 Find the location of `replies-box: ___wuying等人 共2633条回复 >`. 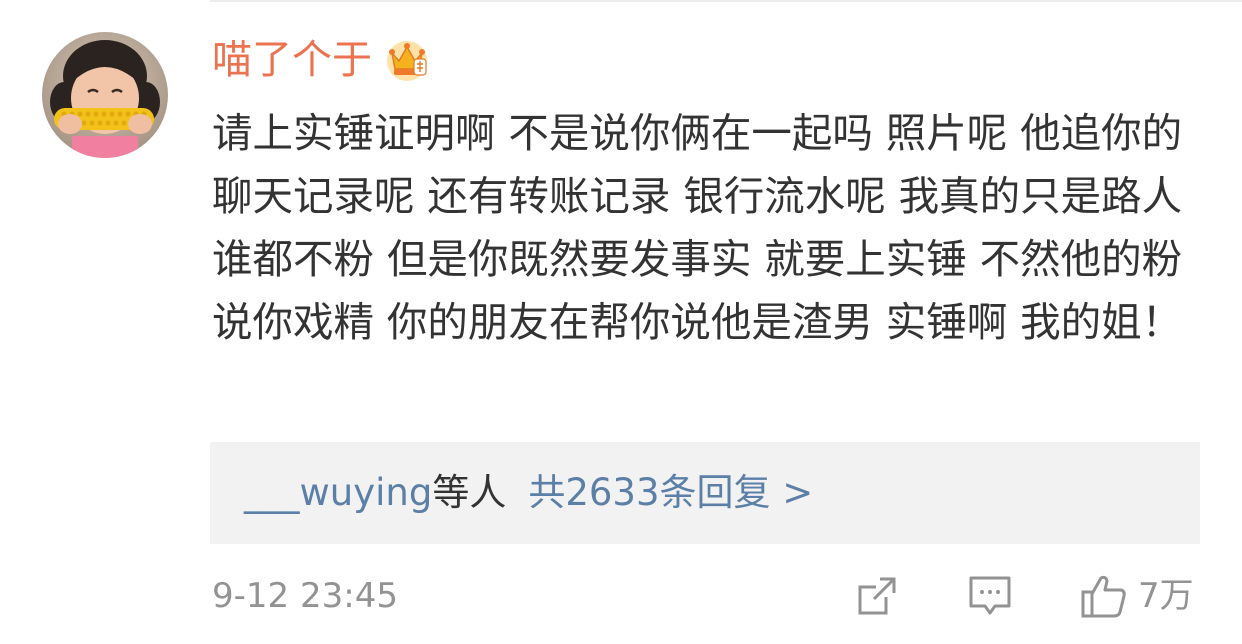

replies-box: ___wuying等人 共2633条回复 > is located at coordinates (705, 493).